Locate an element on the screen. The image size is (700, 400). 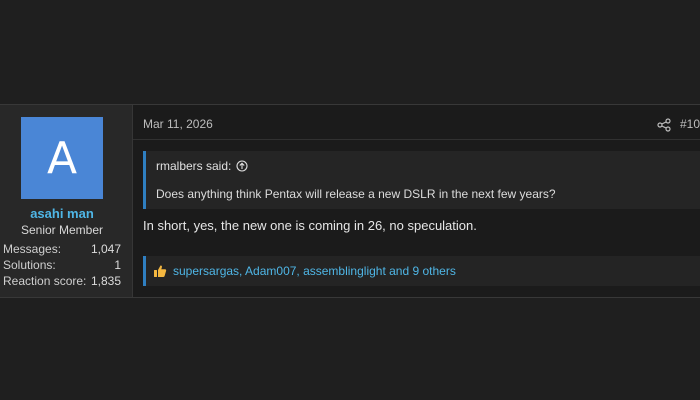
quote-header: rmalbers said: is located at coordinates (202, 166).